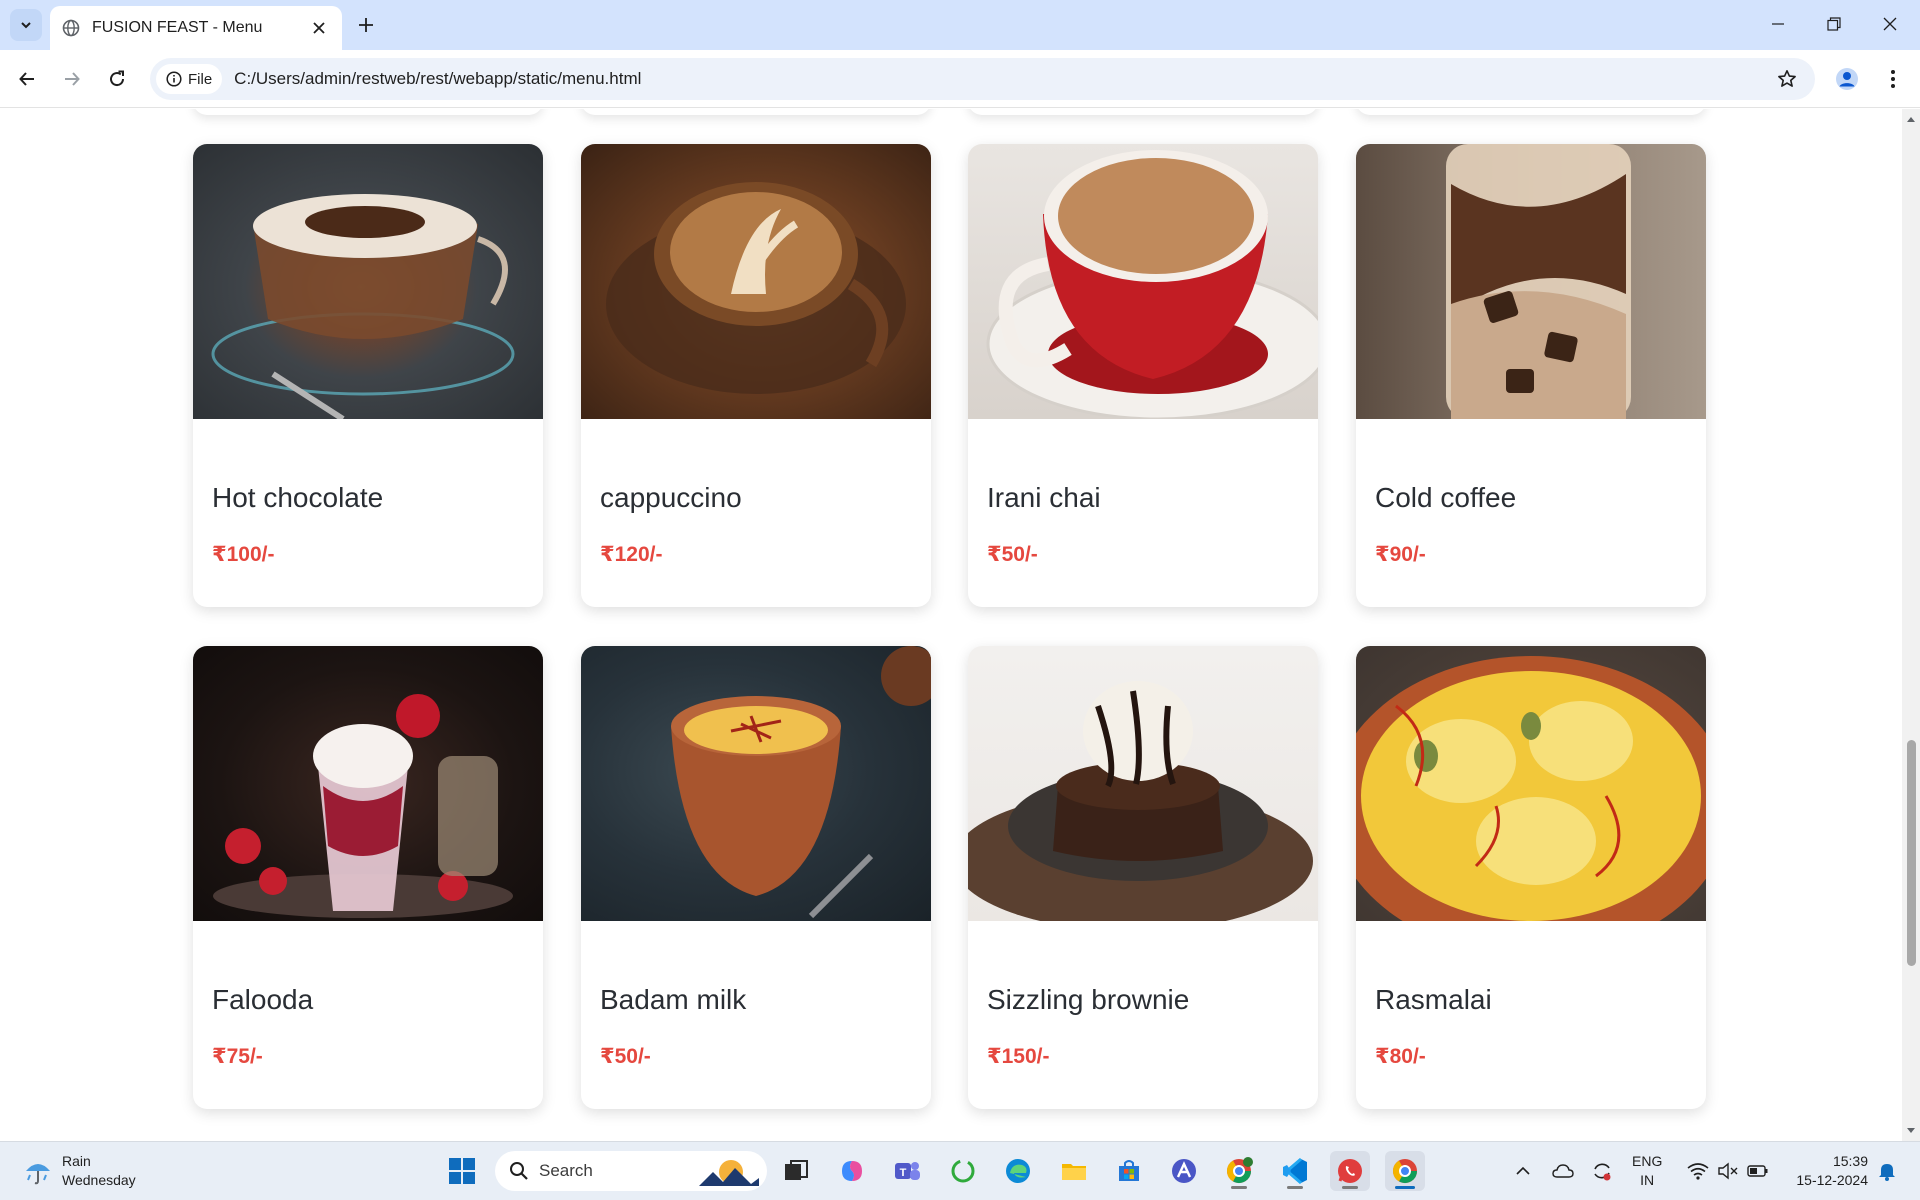 The width and height of the screenshot is (1920, 1200). I want to click on clock-time: 15:39, so click(1850, 1161).